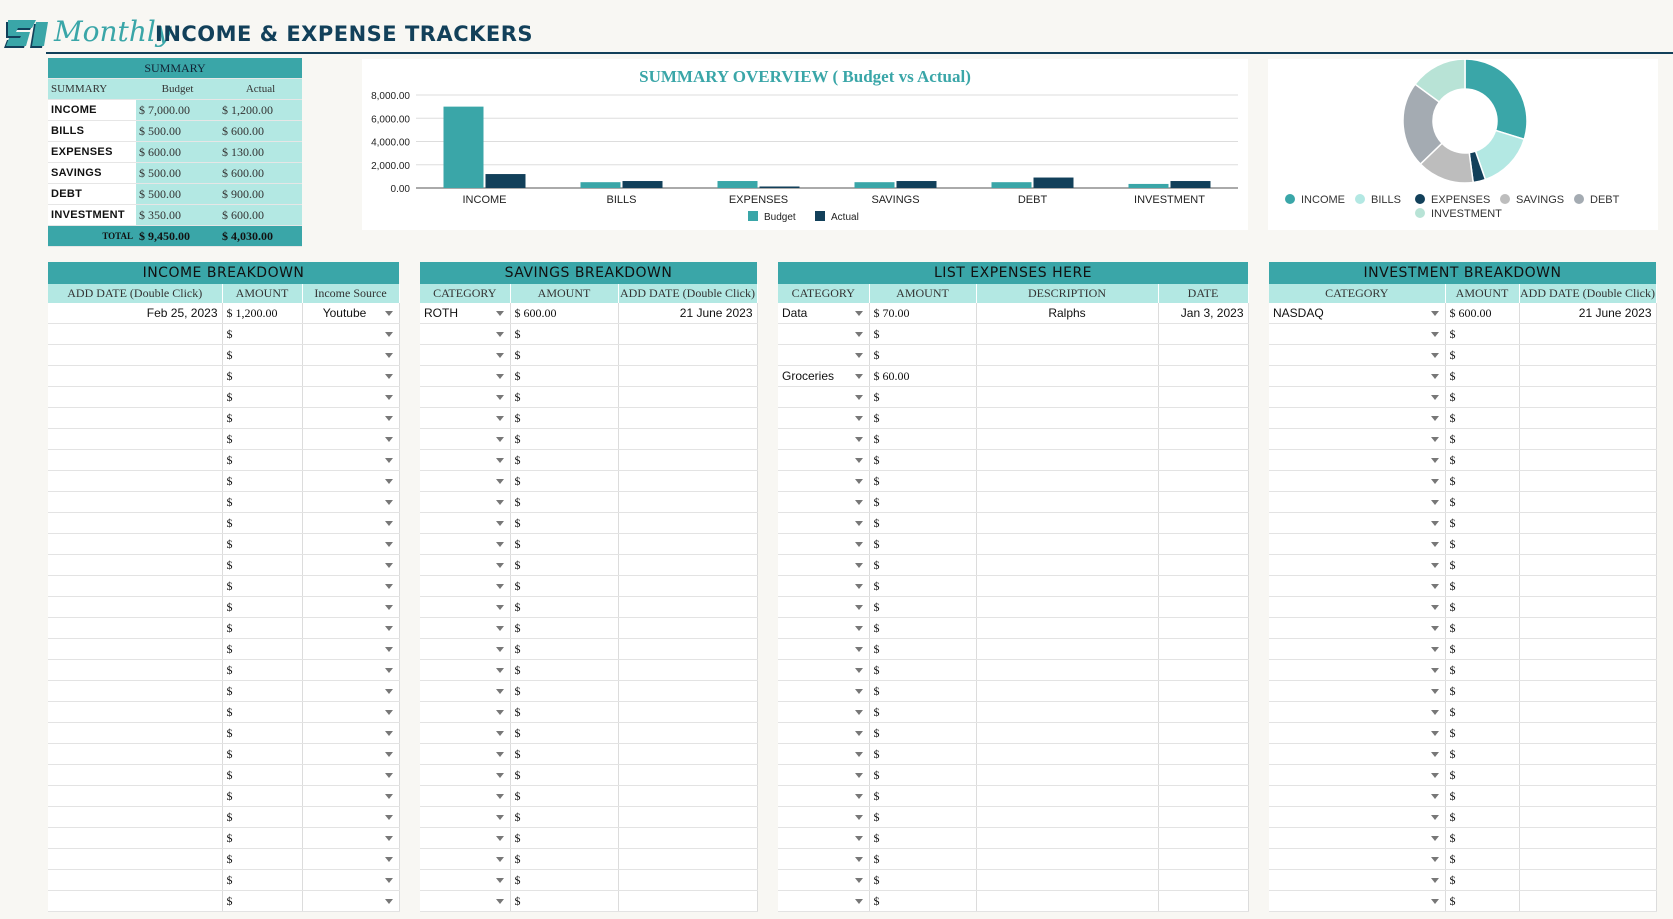  What do you see at coordinates (1482, 313) in the screenshot?
I see `amount-cell: $ 600.00` at bounding box center [1482, 313].